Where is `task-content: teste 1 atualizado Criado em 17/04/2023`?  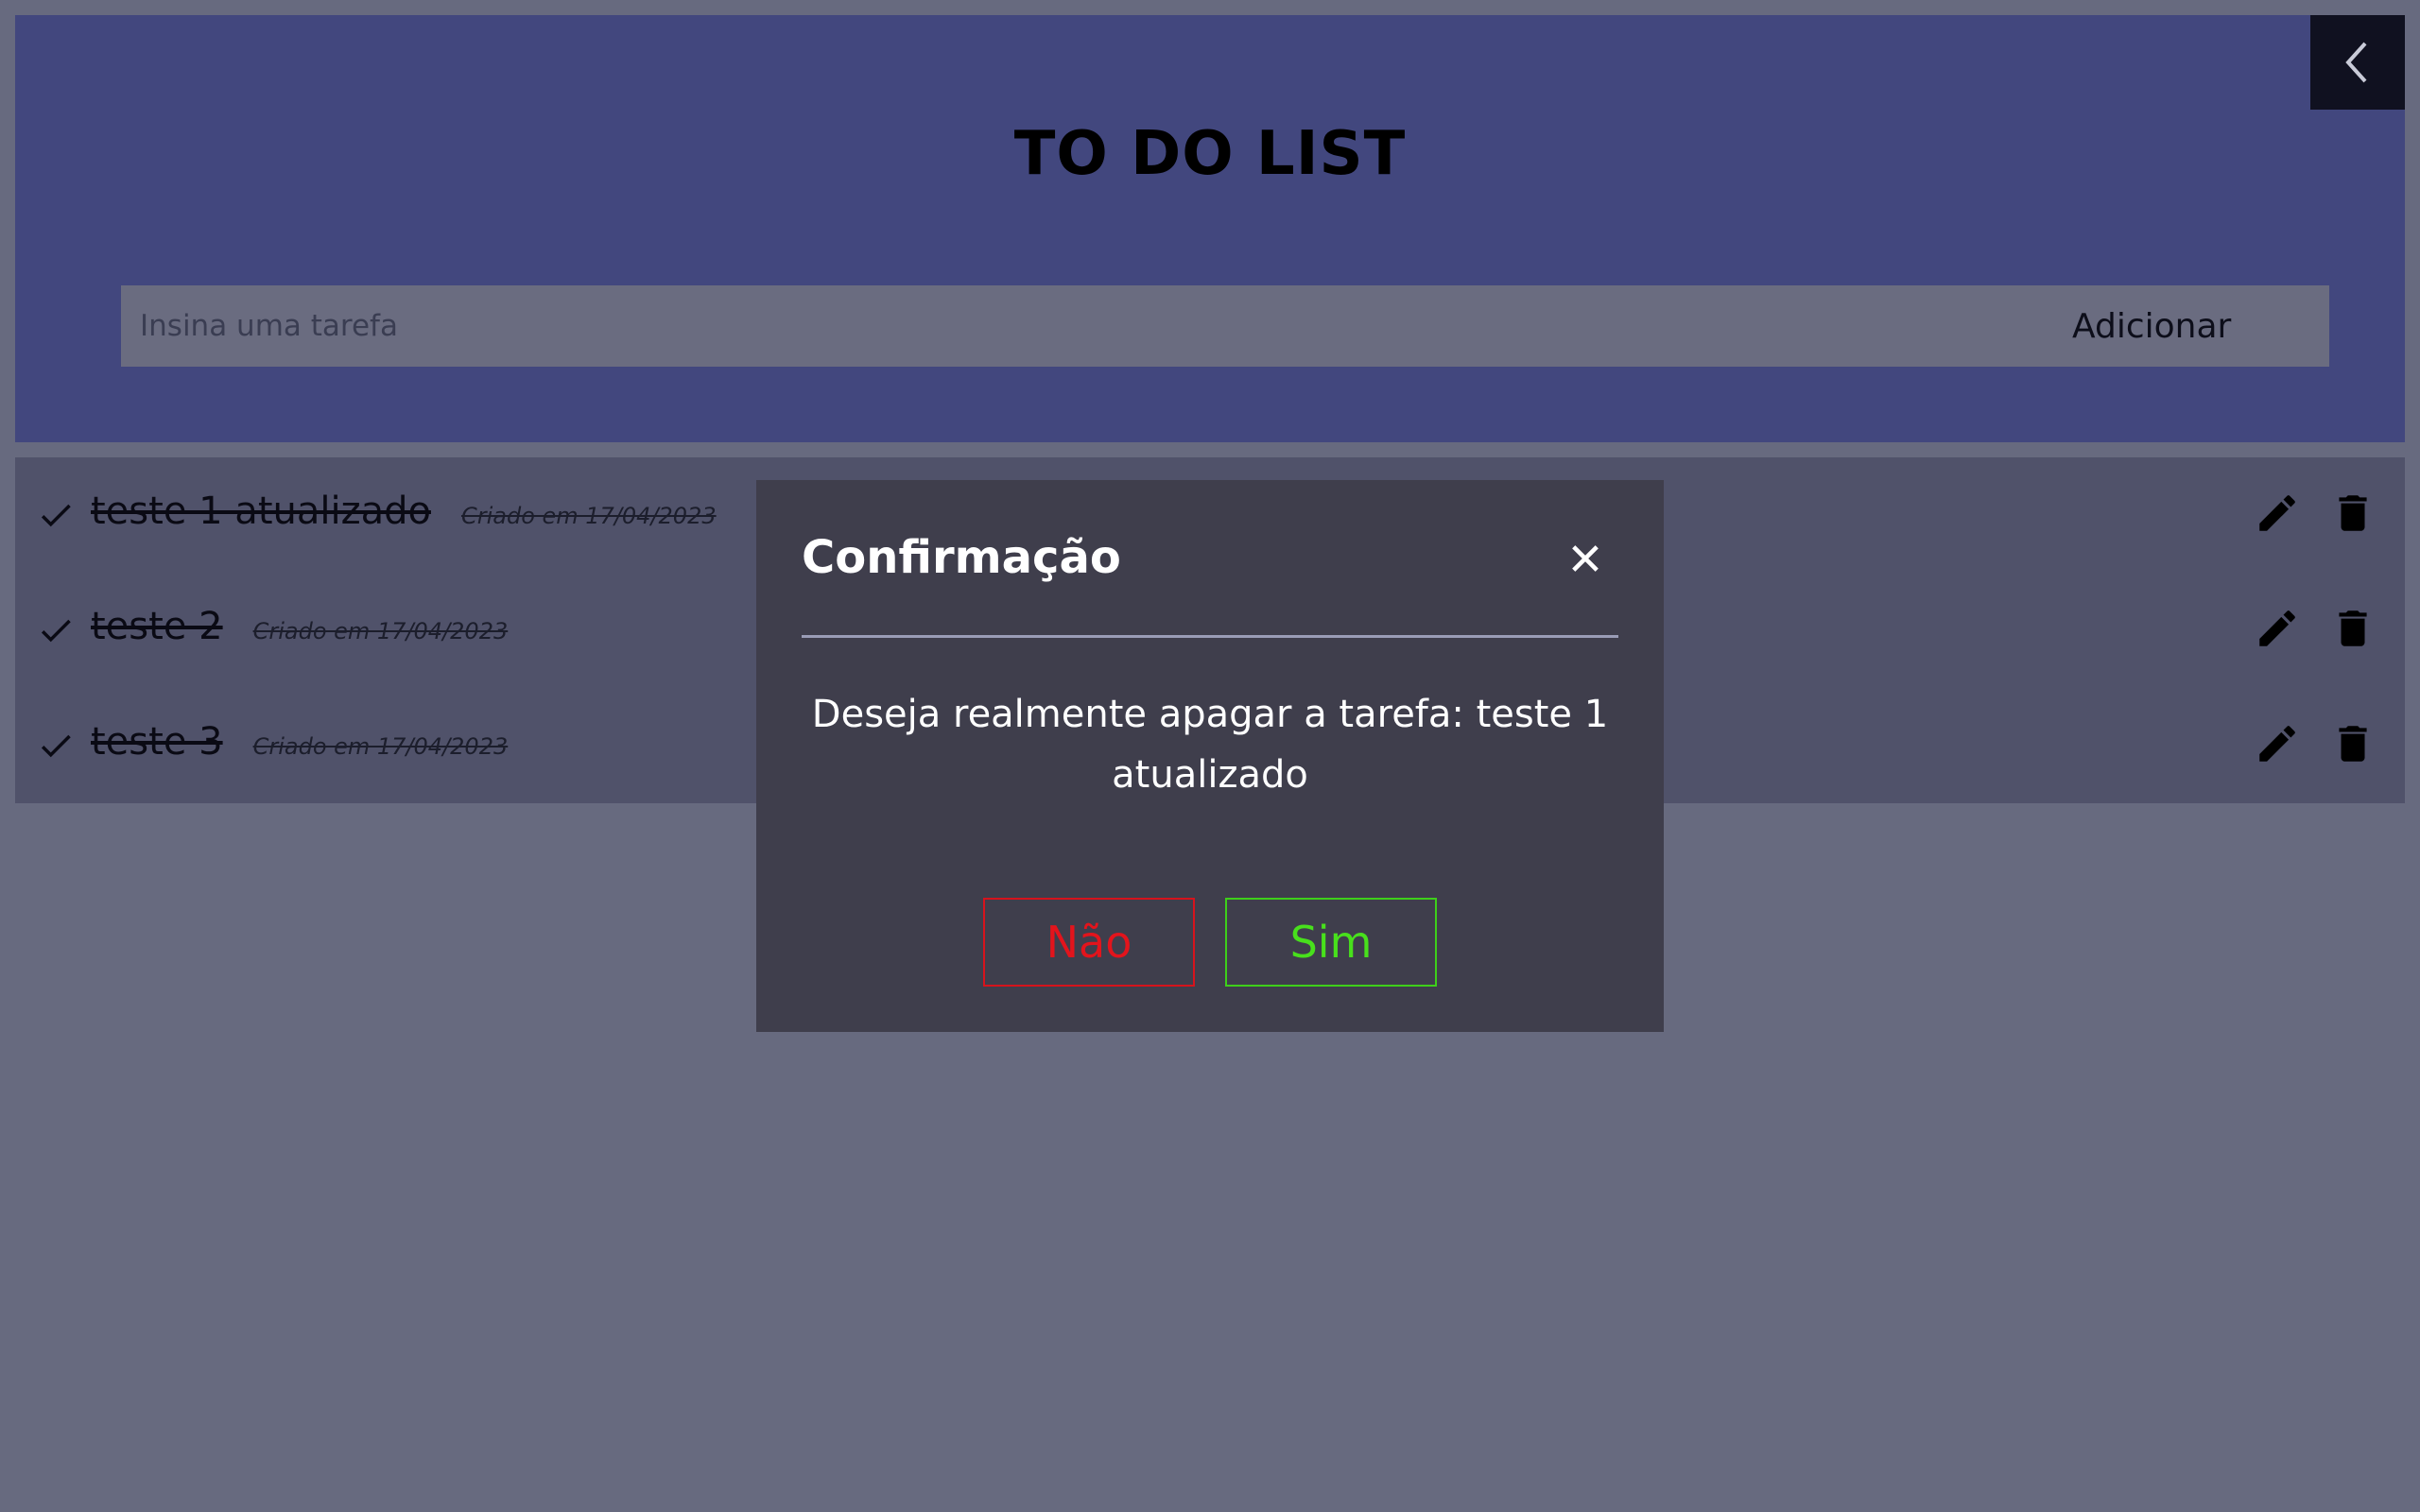 task-content: teste 1 atualizado Criado em 17/04/2023 is located at coordinates (404, 511).